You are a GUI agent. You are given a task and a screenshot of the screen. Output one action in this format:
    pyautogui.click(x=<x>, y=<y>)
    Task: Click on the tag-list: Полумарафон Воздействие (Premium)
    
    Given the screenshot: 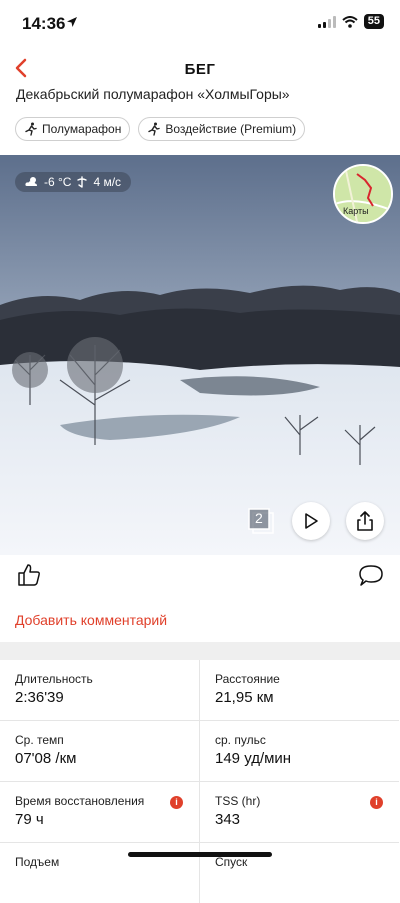 What is the action you would take?
    pyautogui.click(x=160, y=129)
    